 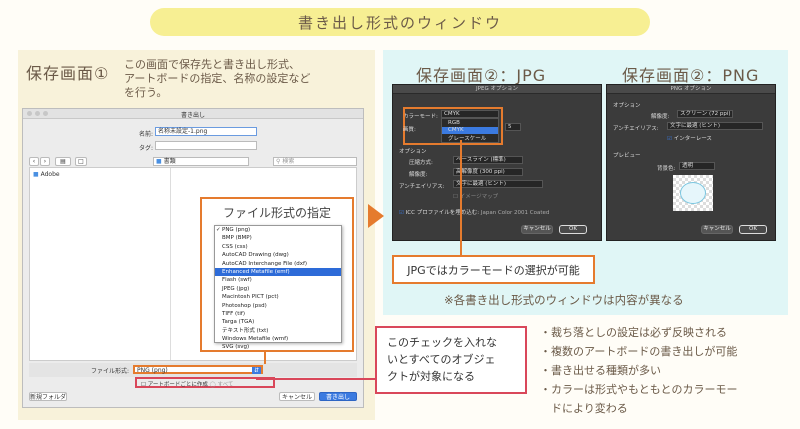 What do you see at coordinates (278, 272) in the screenshot?
I see `format-option: Enhanced Metafile (emf)` at bounding box center [278, 272].